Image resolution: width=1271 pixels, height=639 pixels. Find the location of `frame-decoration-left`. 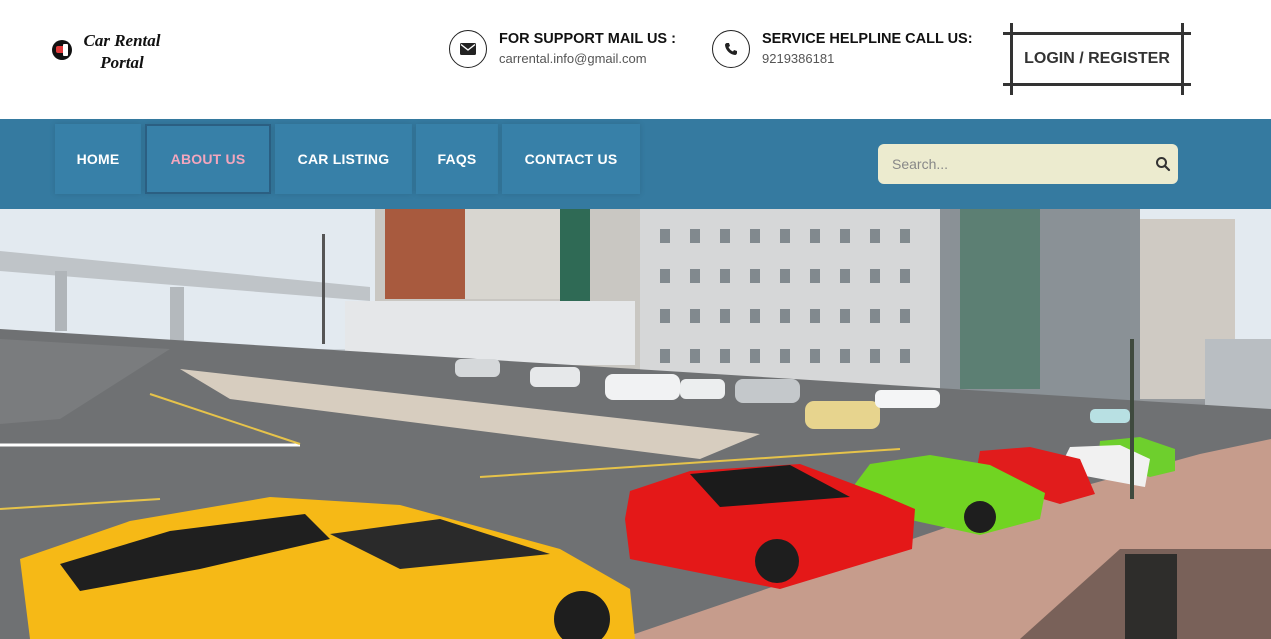

frame-decoration-left is located at coordinates (1011, 59).